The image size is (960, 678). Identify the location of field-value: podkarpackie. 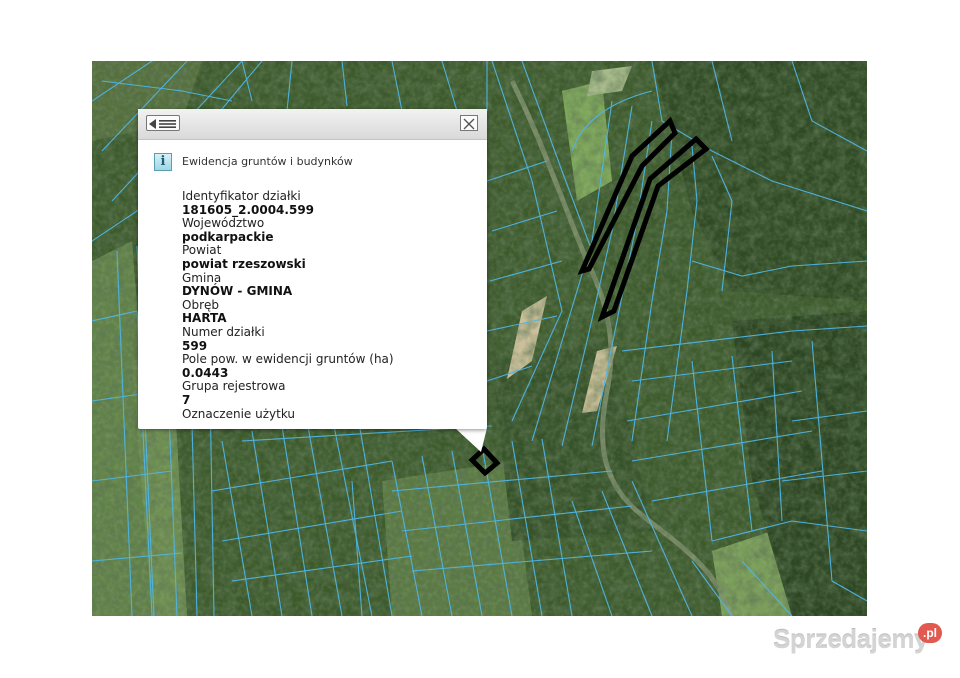
(228, 236).